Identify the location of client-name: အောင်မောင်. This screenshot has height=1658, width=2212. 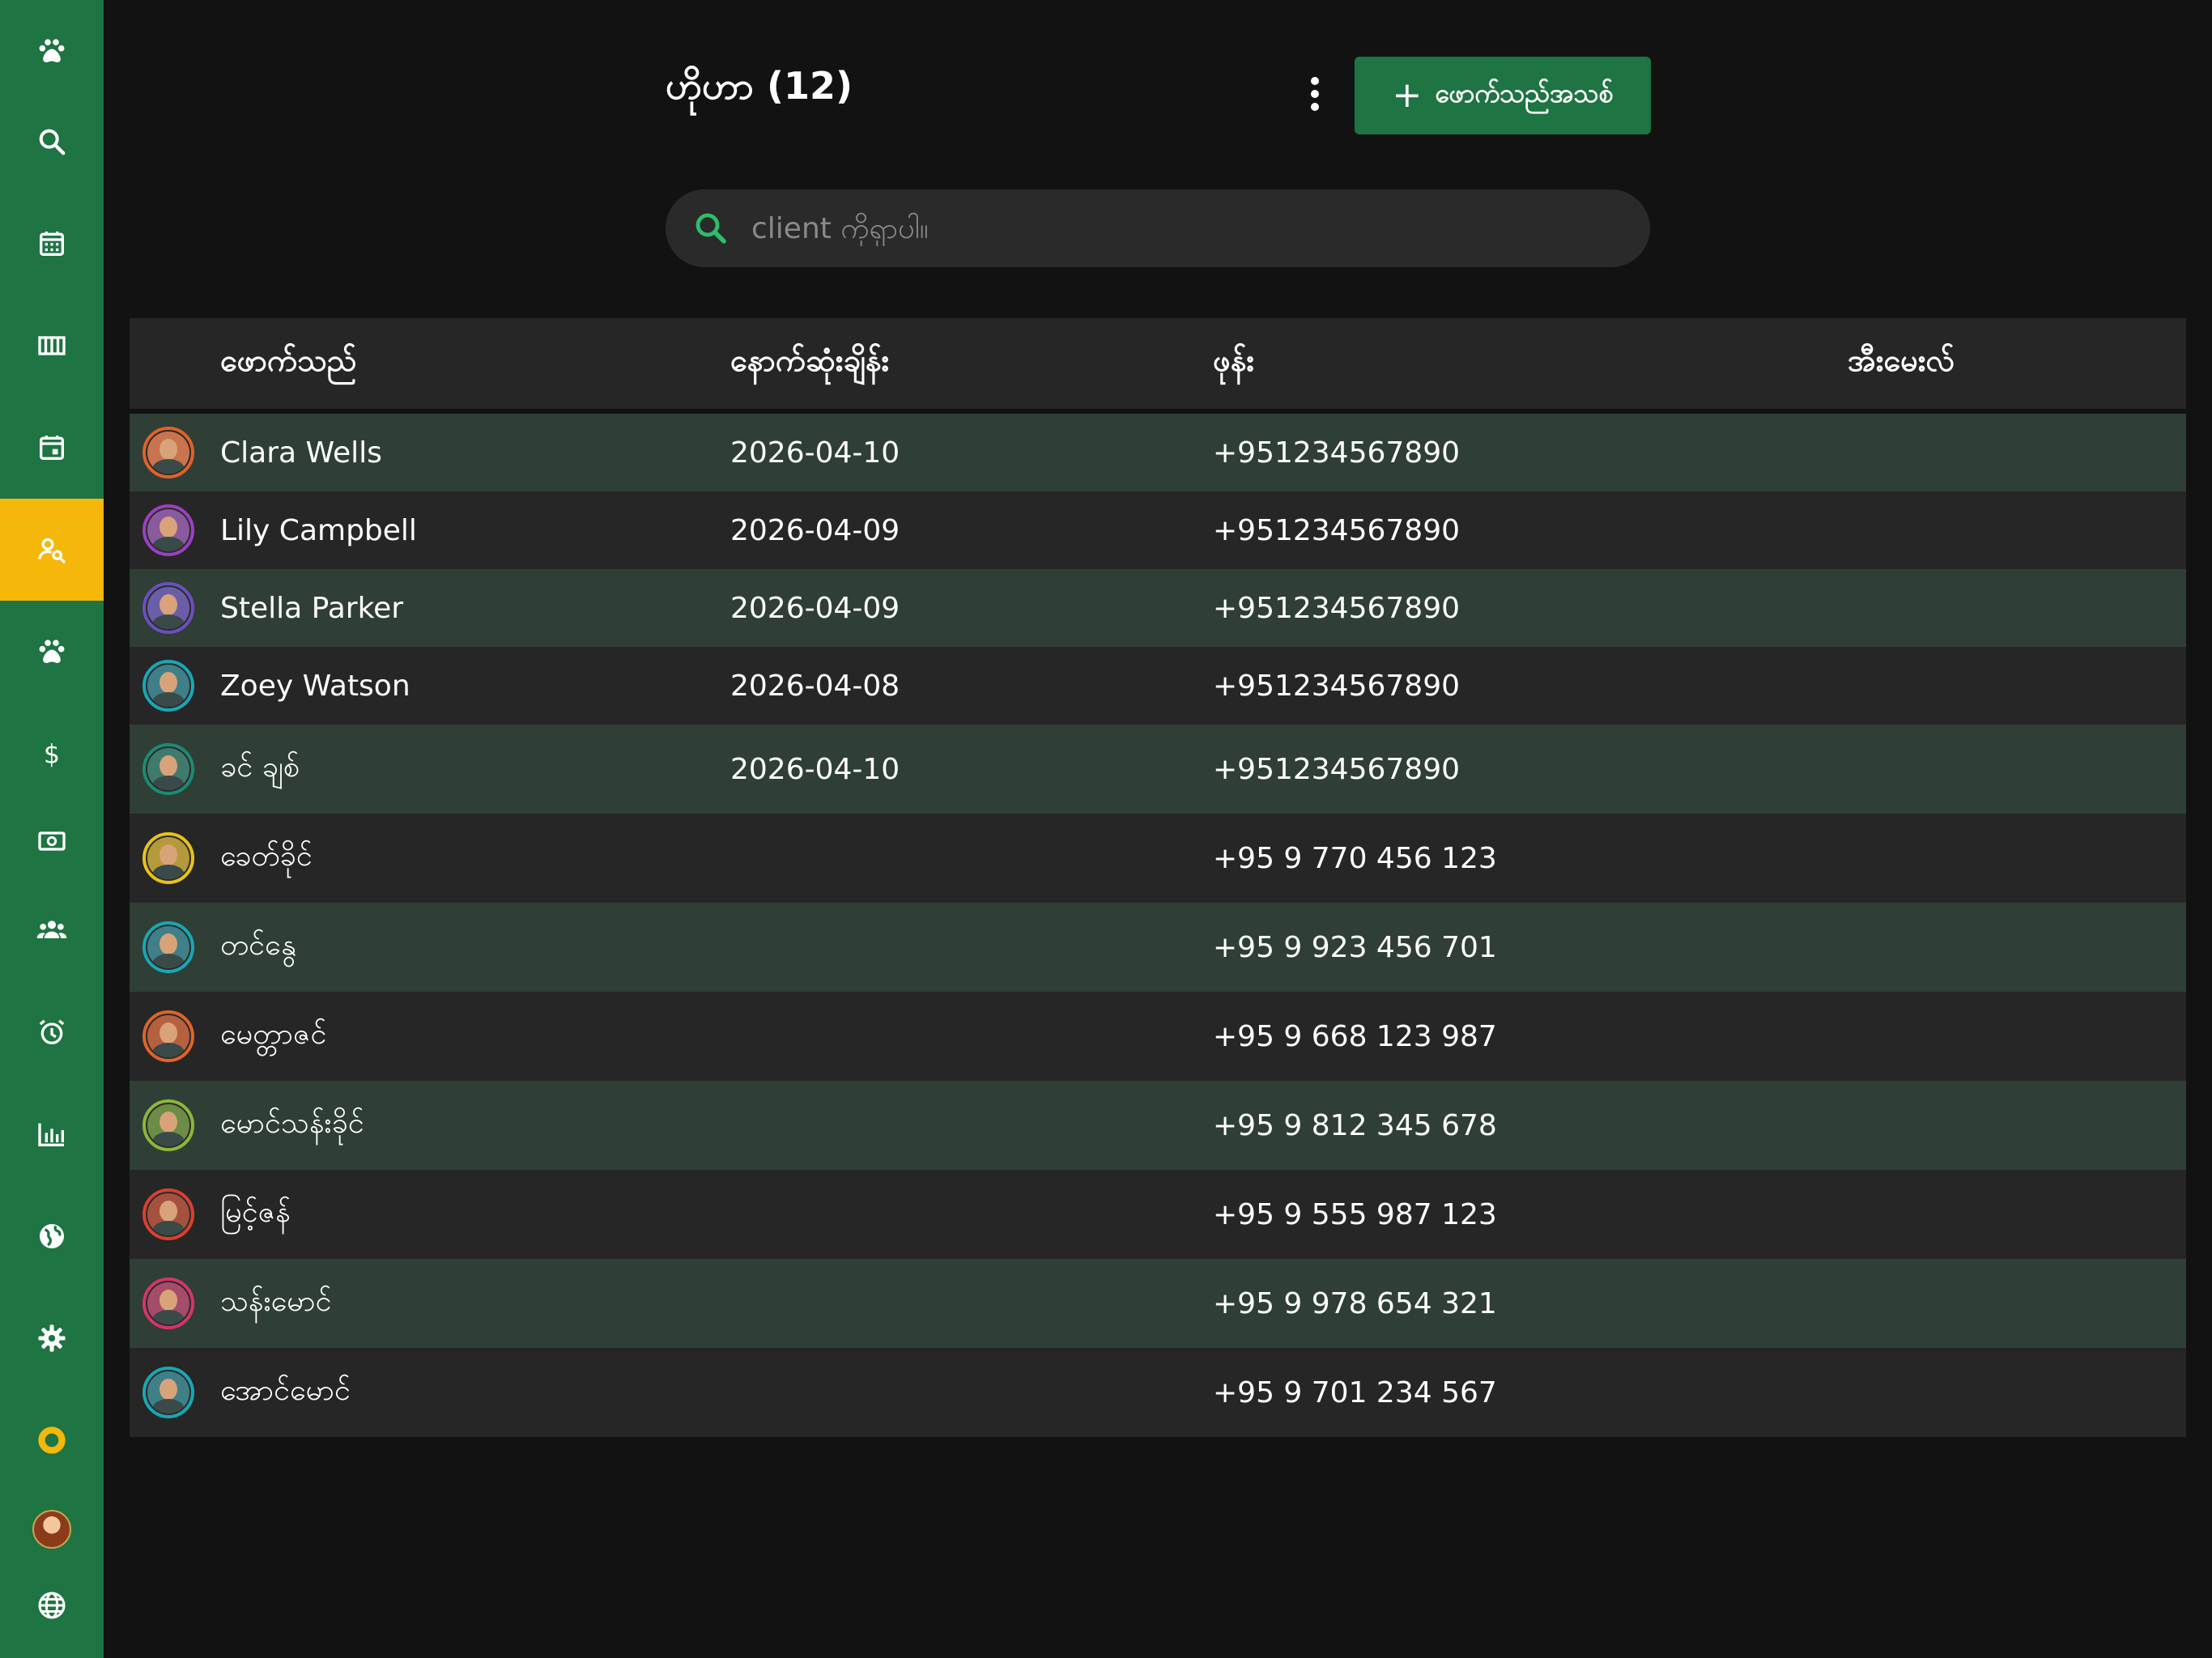
(286, 1390).